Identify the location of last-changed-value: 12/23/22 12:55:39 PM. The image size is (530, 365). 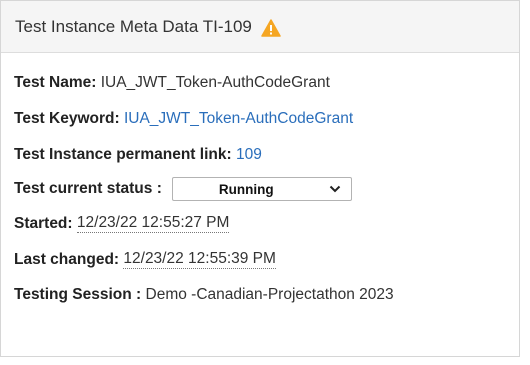
(199, 259).